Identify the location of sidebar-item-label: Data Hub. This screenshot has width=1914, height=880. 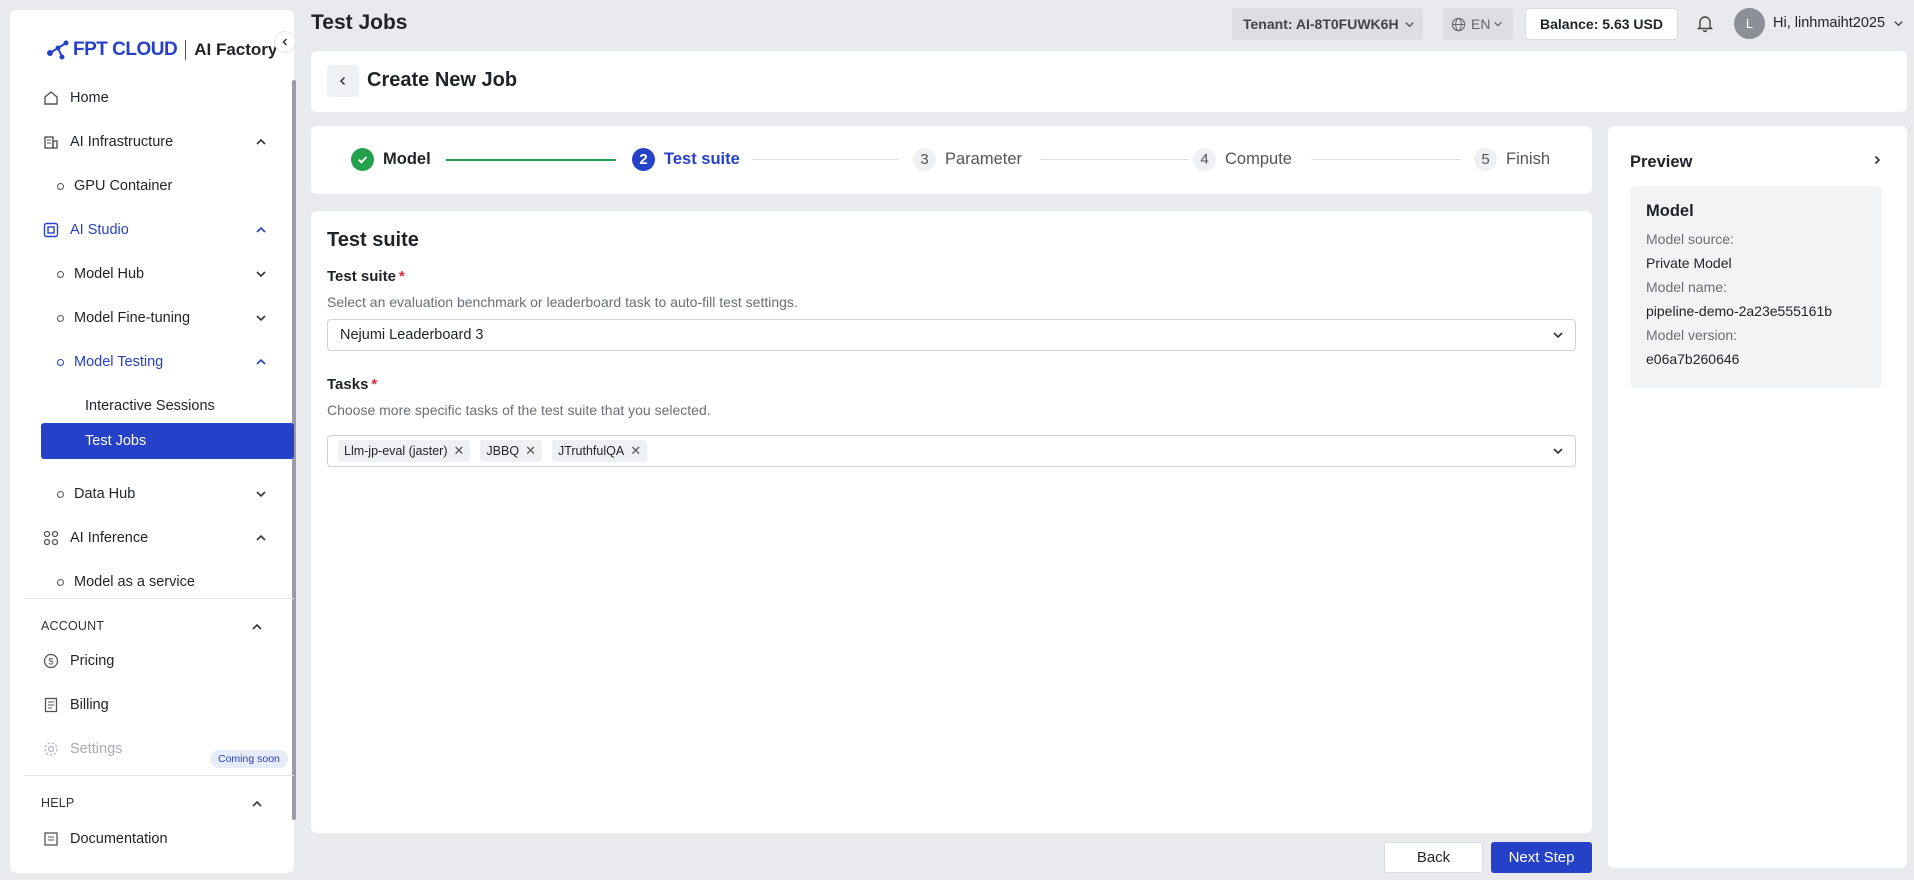
(105, 494).